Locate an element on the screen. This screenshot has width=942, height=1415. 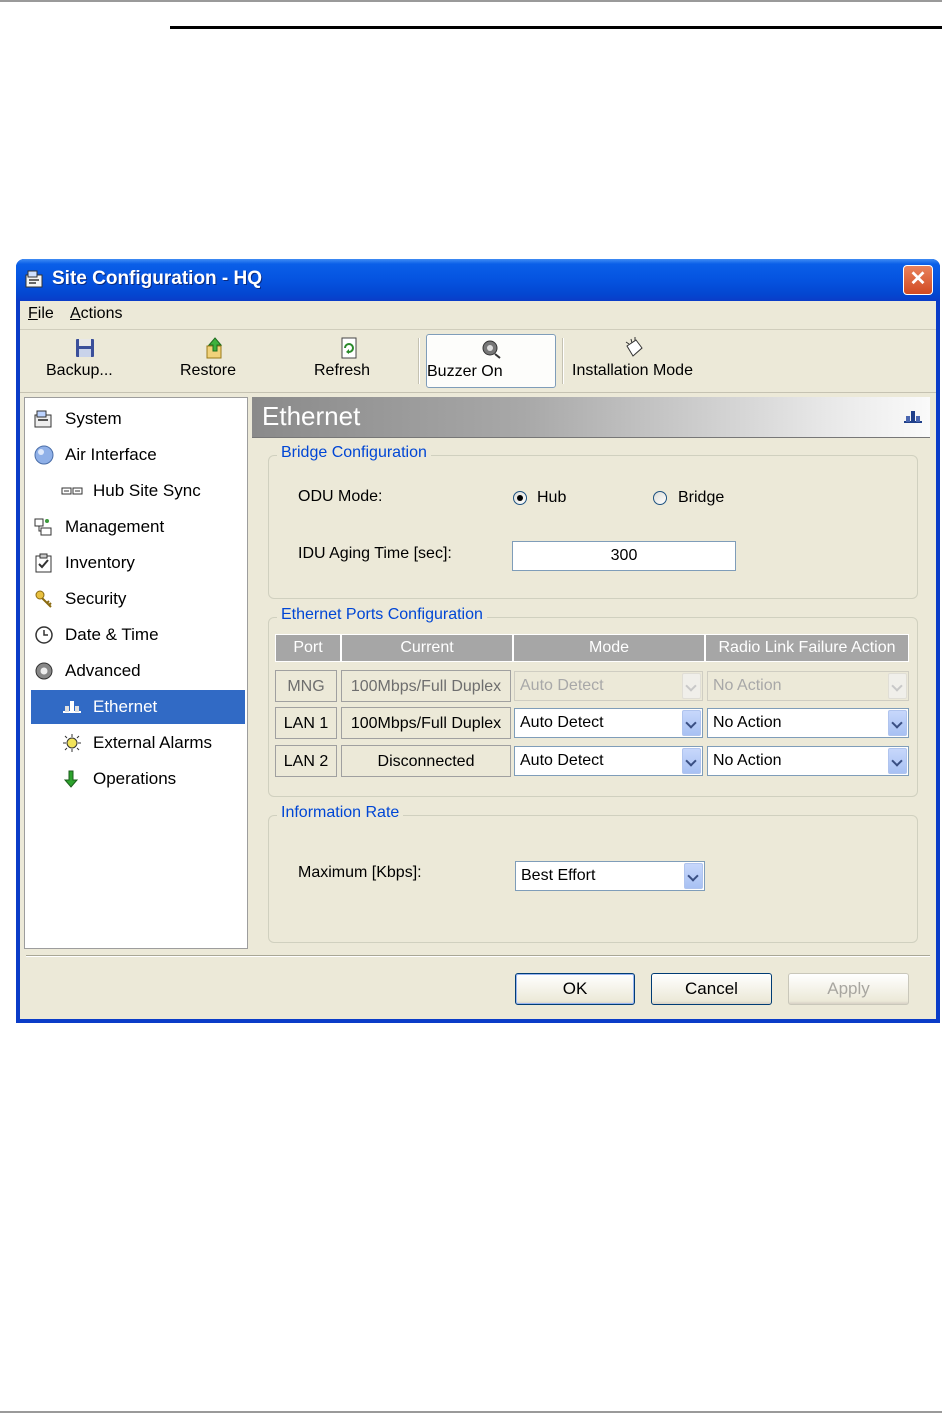
odu-mode-label: ODU Mode: is located at coordinates (340, 496).